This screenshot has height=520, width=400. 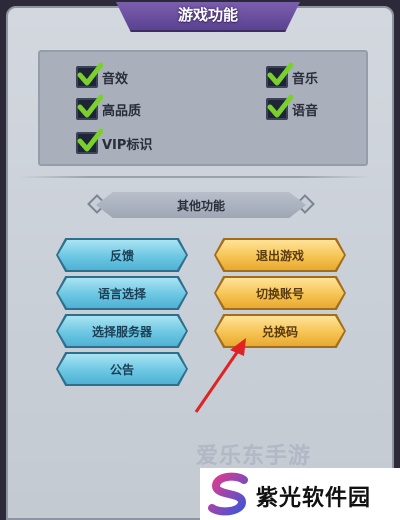 I want to click on setting-sound-effects: 音效, so click(x=102, y=75).